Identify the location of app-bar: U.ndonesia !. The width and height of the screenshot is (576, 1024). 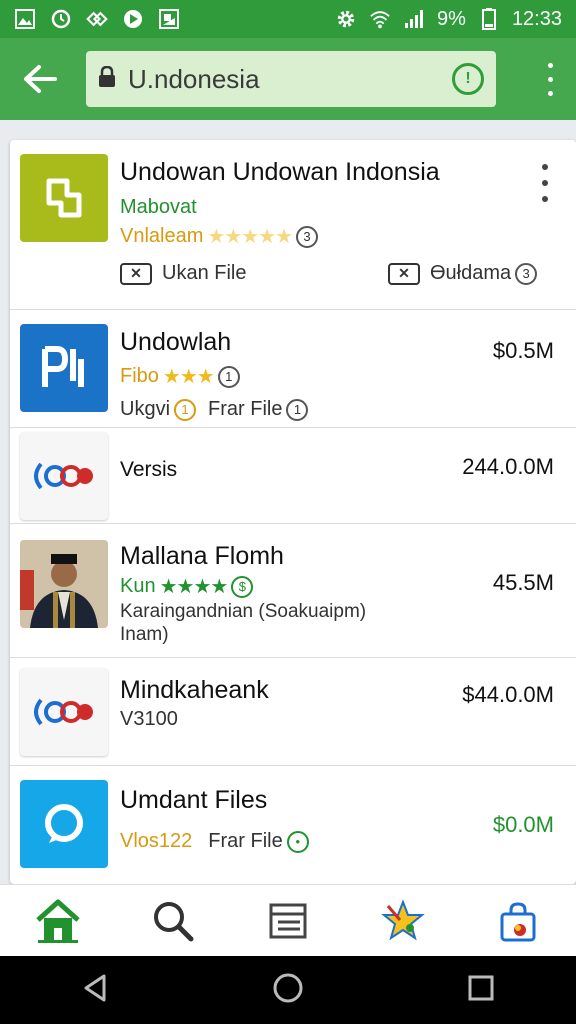
(288, 79).